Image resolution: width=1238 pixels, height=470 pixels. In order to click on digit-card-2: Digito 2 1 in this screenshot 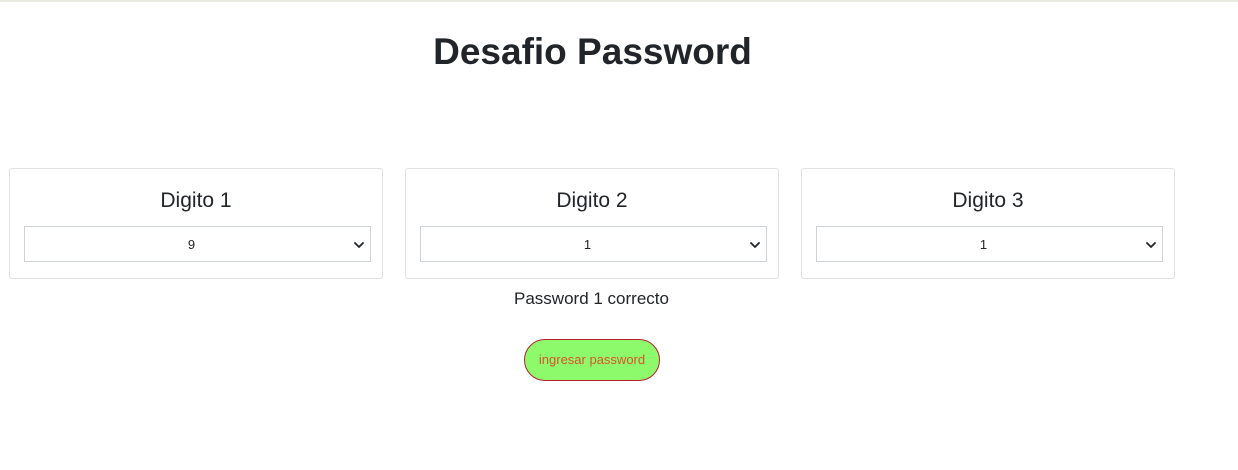, I will do `click(592, 223)`.